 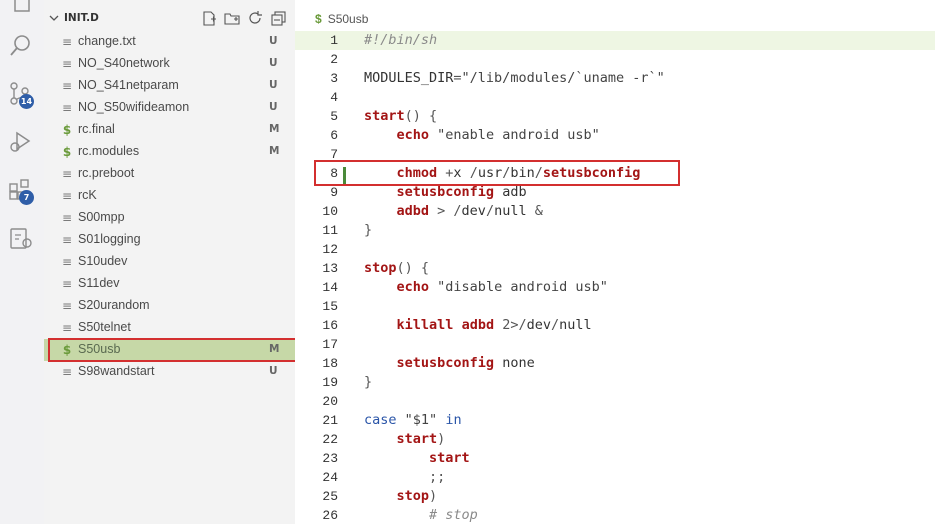 What do you see at coordinates (26, 197) in the screenshot?
I see `extensions-badge: 7` at bounding box center [26, 197].